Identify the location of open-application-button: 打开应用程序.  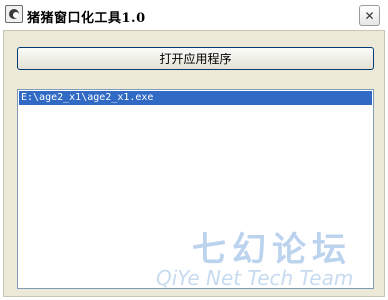
(195, 58).